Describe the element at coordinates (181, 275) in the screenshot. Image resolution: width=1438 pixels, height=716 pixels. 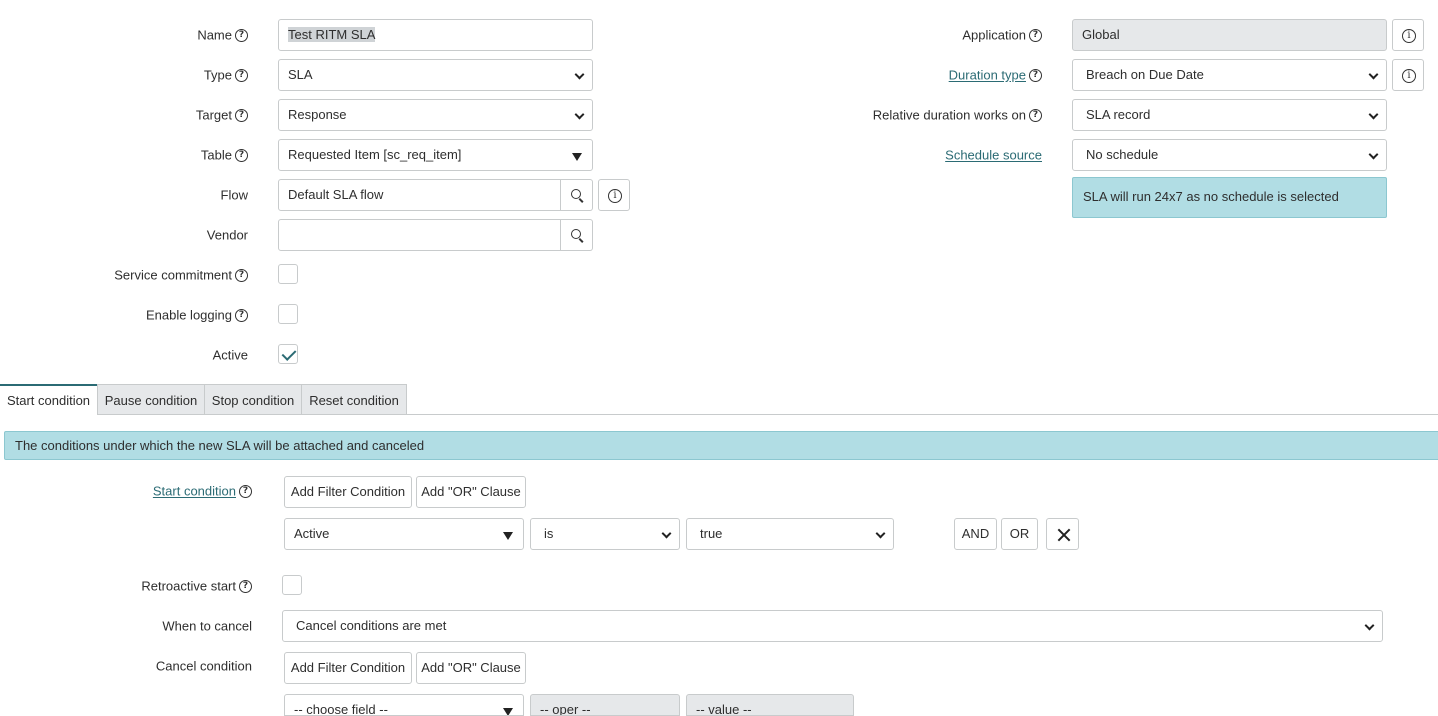
I see `service-commitment-label: Service commitment?` at that location.